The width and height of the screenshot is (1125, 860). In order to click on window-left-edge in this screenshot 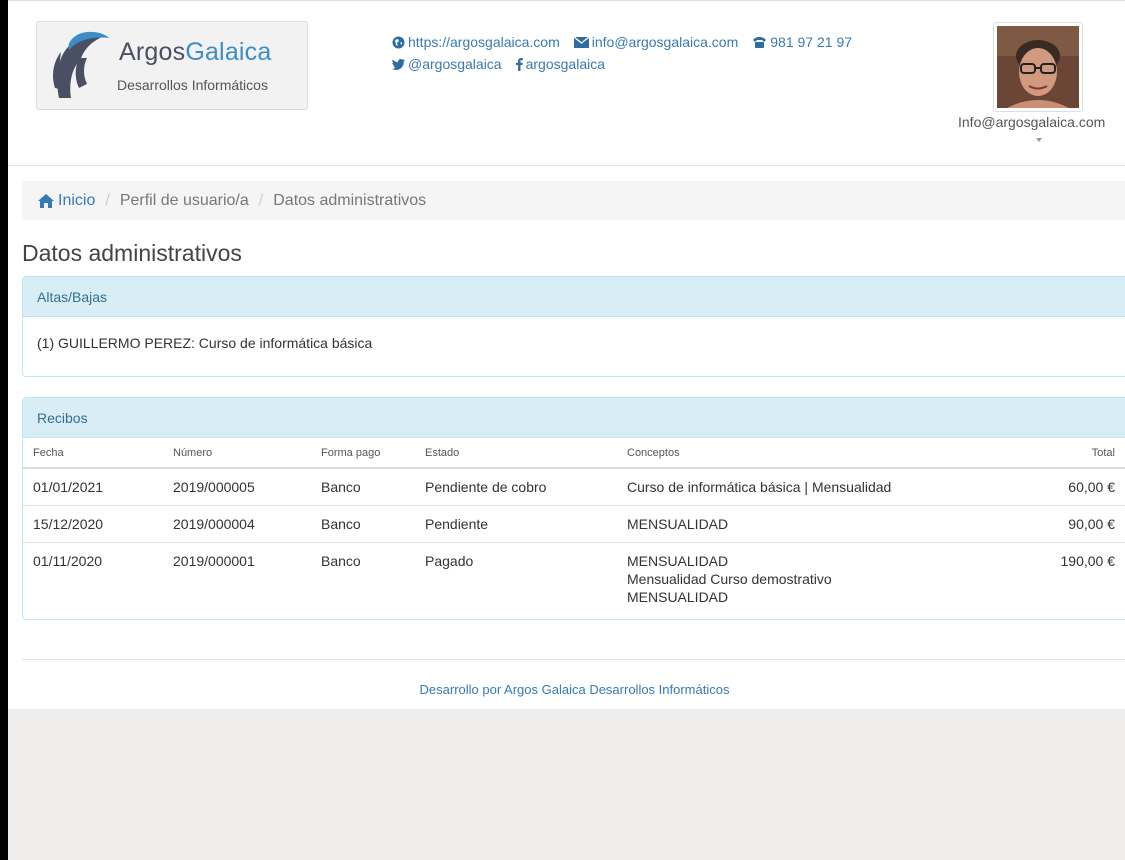, I will do `click(4, 430)`.